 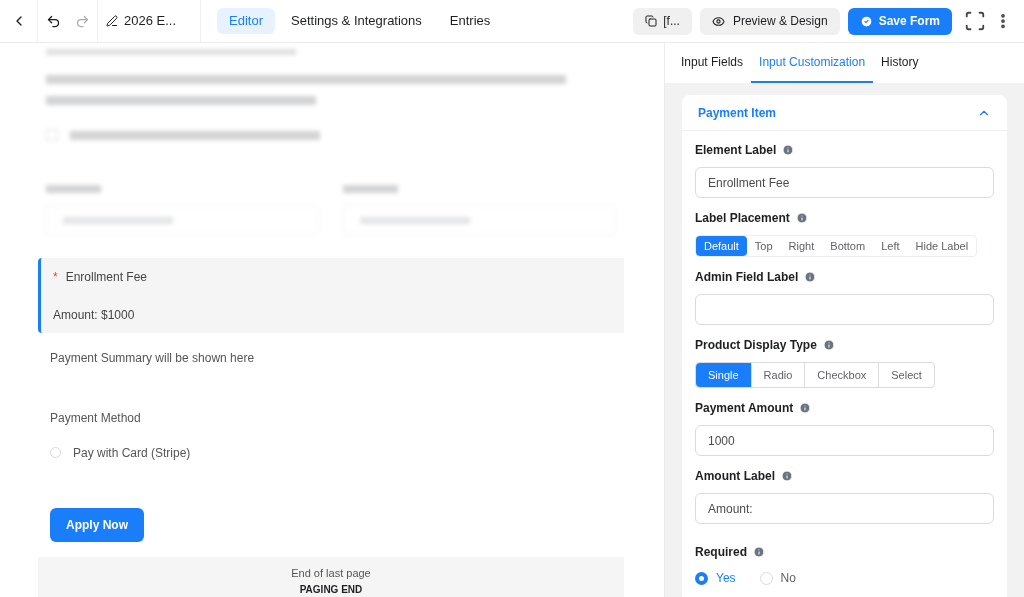 I want to click on page-end-title: PAGING END, so click(x=331, y=590).